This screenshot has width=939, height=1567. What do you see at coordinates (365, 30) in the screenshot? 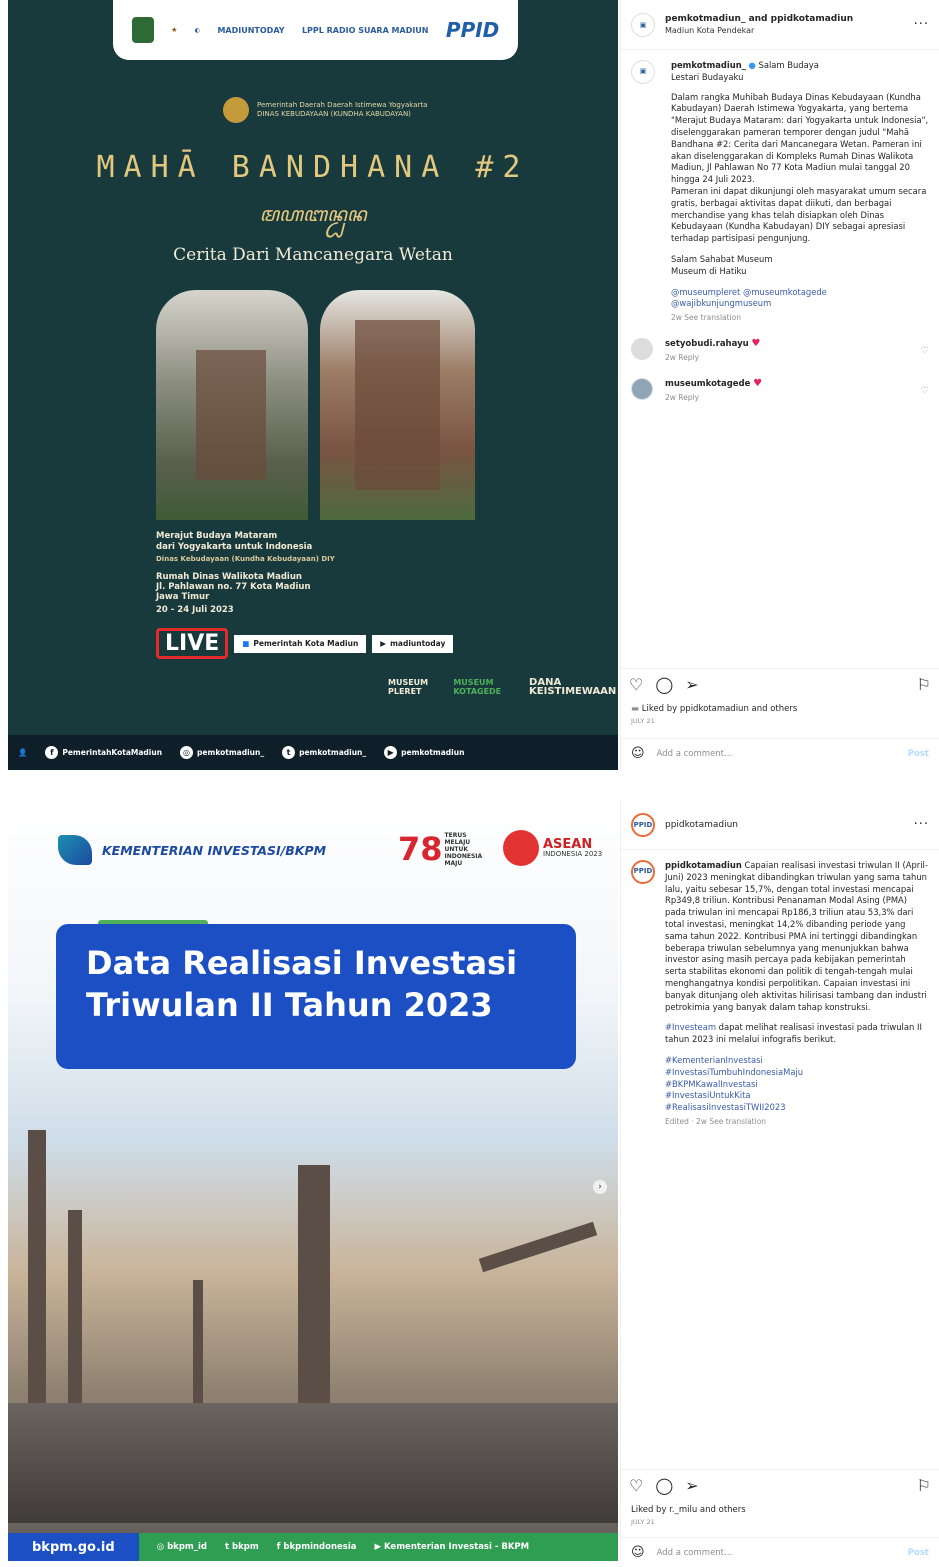
I see `logo-lppl-radio: LPPL RADIO SUARA MADIUN` at bounding box center [365, 30].